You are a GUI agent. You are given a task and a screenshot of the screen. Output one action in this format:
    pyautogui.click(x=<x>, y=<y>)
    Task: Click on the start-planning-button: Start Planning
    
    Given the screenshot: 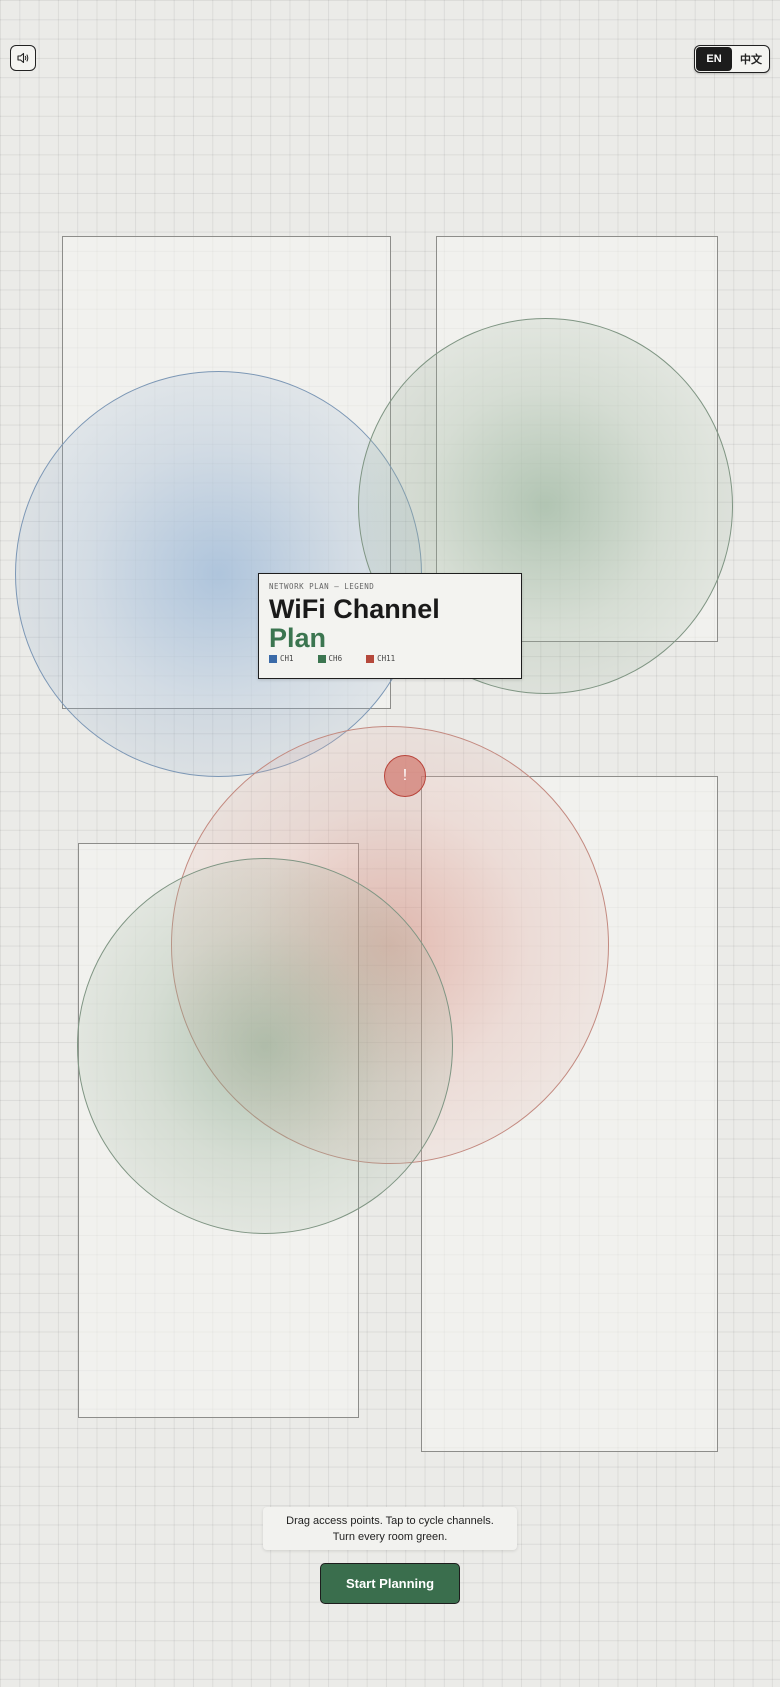 What is the action you would take?
    pyautogui.click(x=390, y=1583)
    